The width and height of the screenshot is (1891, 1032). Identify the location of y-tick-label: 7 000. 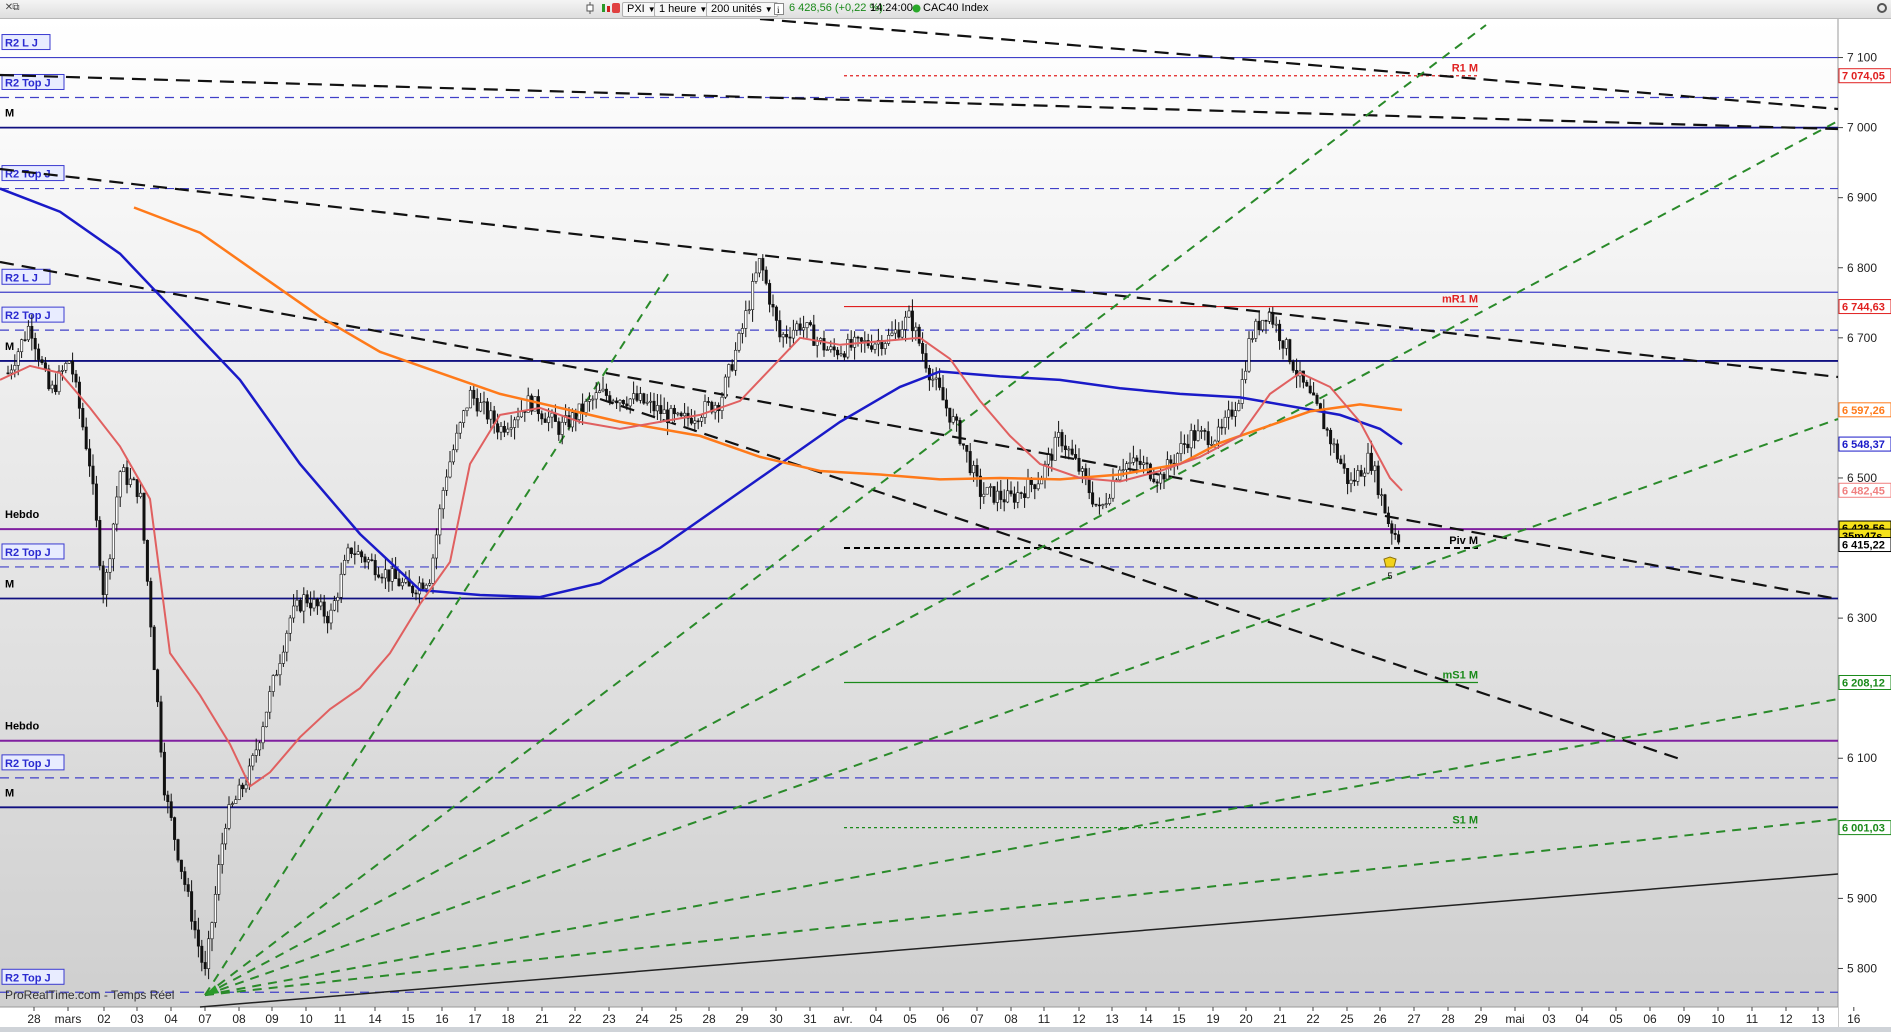
(1862, 128).